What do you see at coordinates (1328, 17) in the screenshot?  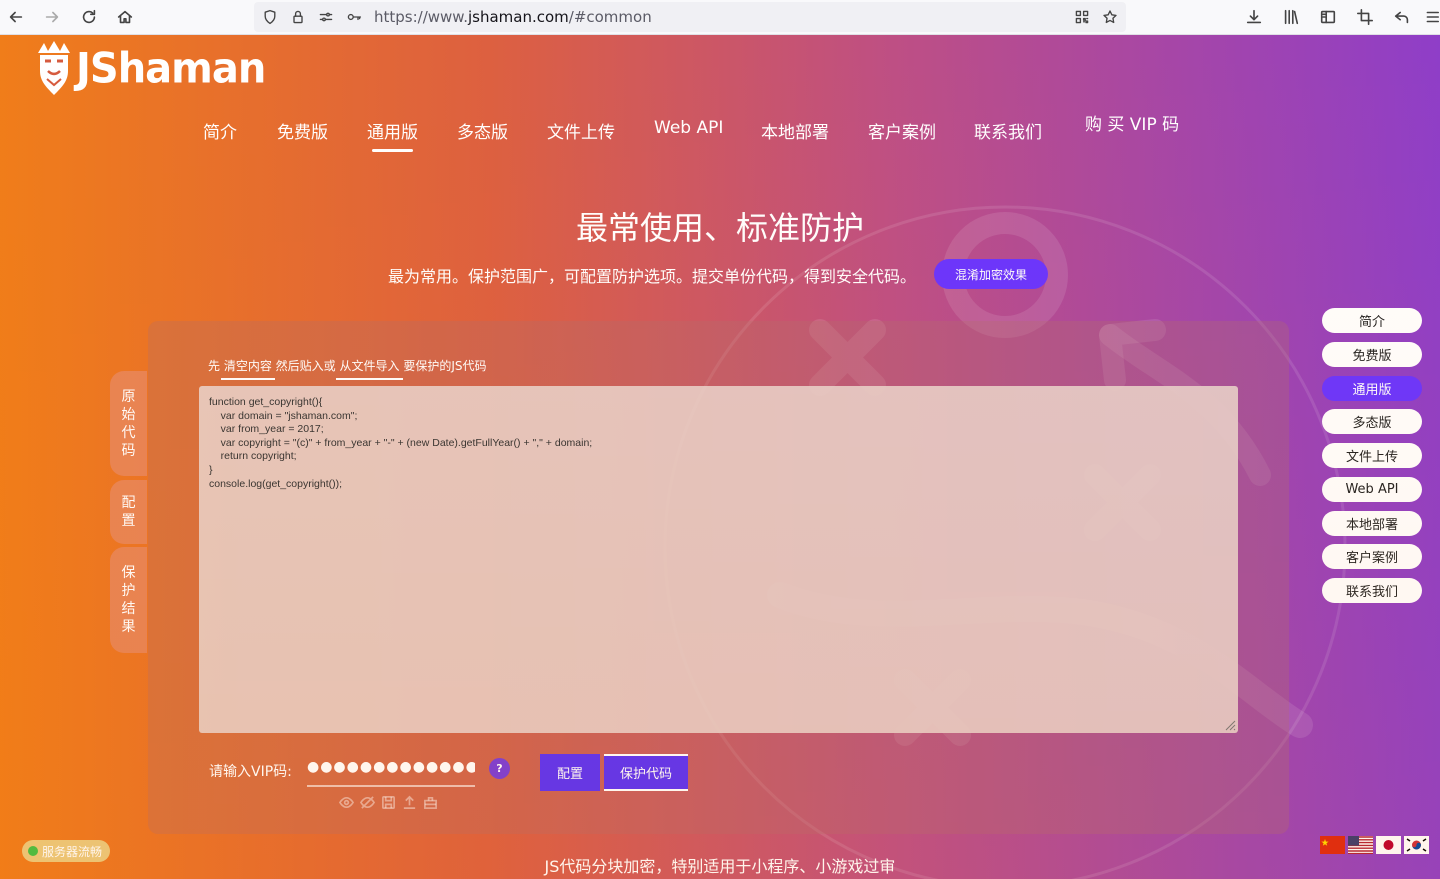 I see `sidebar-icon` at bounding box center [1328, 17].